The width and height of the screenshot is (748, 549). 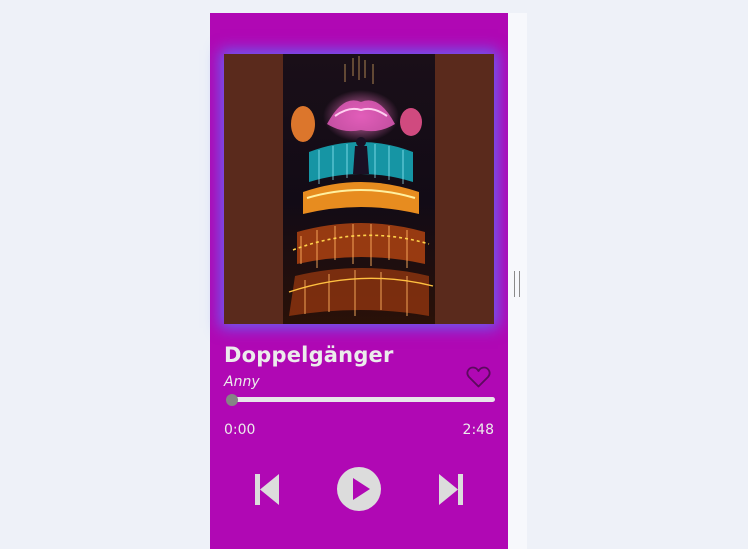 What do you see at coordinates (478, 377) in the screenshot?
I see `favorite-heart-icon` at bounding box center [478, 377].